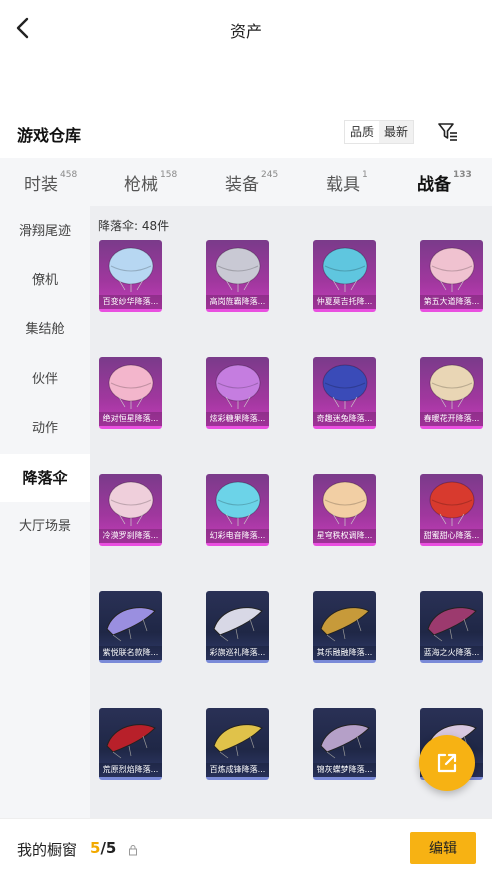  I want to click on tab-label: 载具, so click(343, 185).